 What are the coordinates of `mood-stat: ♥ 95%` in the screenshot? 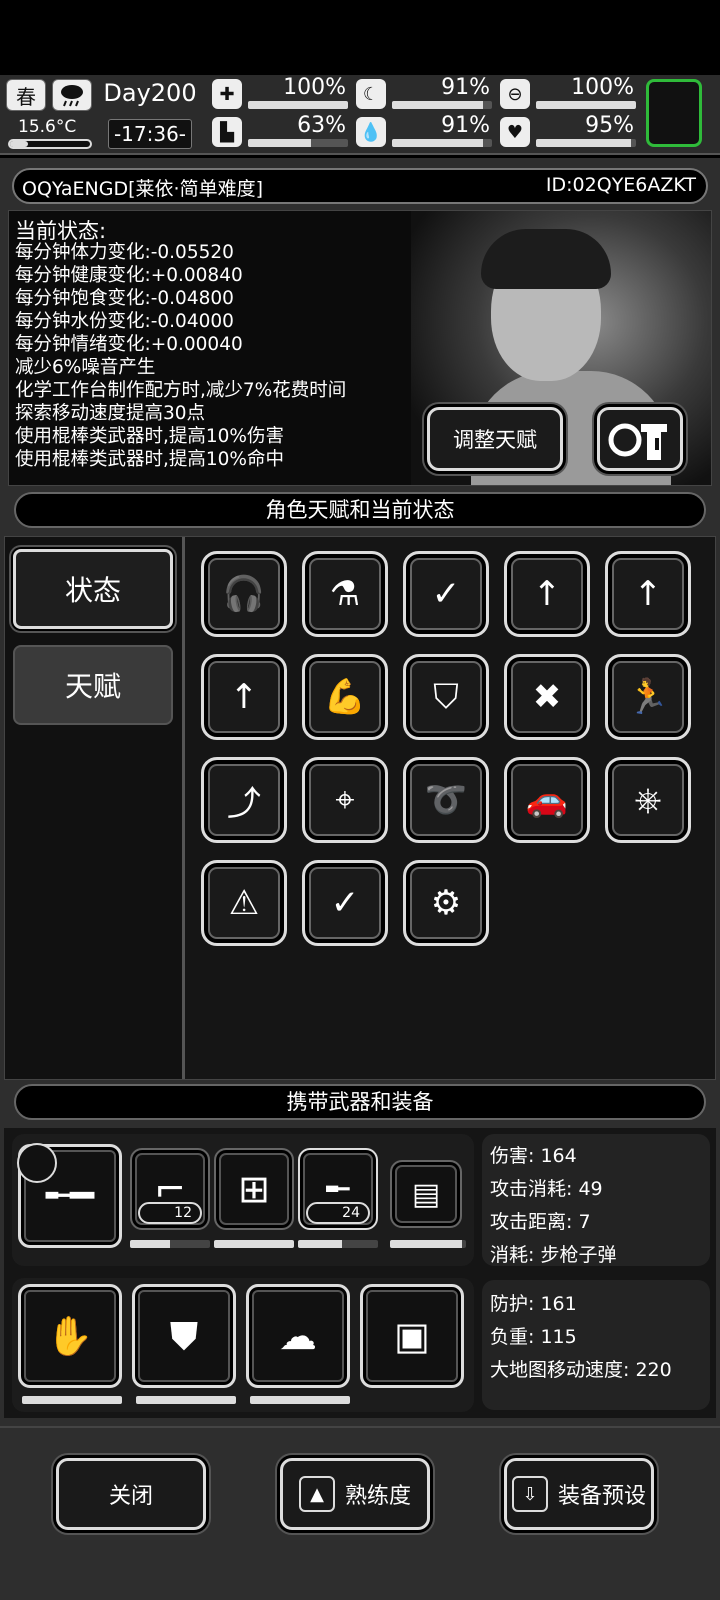 It's located at (569, 132).